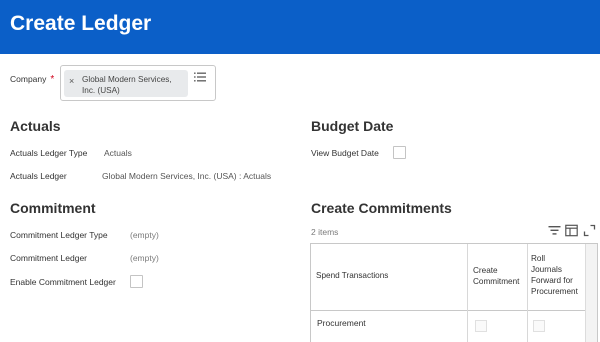  What do you see at coordinates (554, 291) in the screenshot?
I see `column-header-roll-line4: Procurement` at bounding box center [554, 291].